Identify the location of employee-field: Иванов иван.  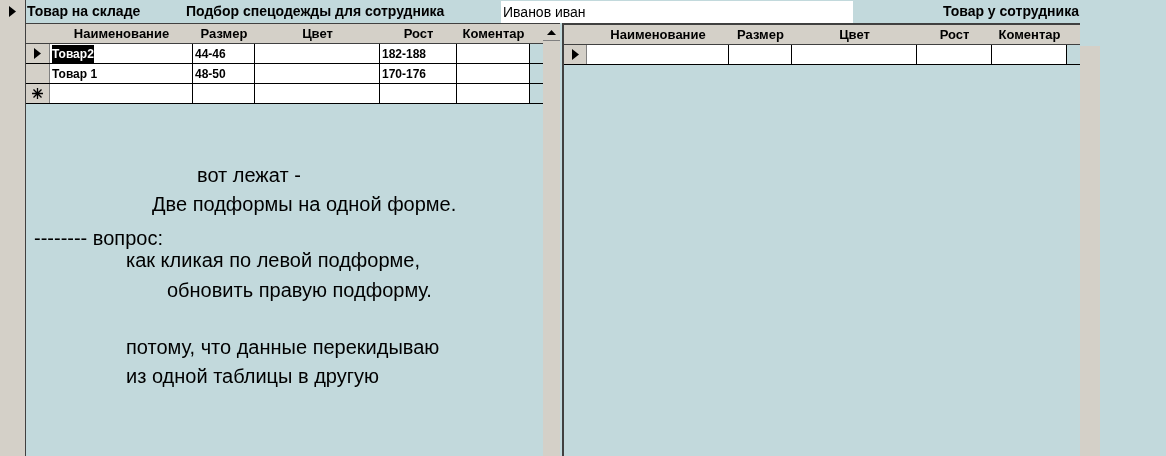
(677, 11).